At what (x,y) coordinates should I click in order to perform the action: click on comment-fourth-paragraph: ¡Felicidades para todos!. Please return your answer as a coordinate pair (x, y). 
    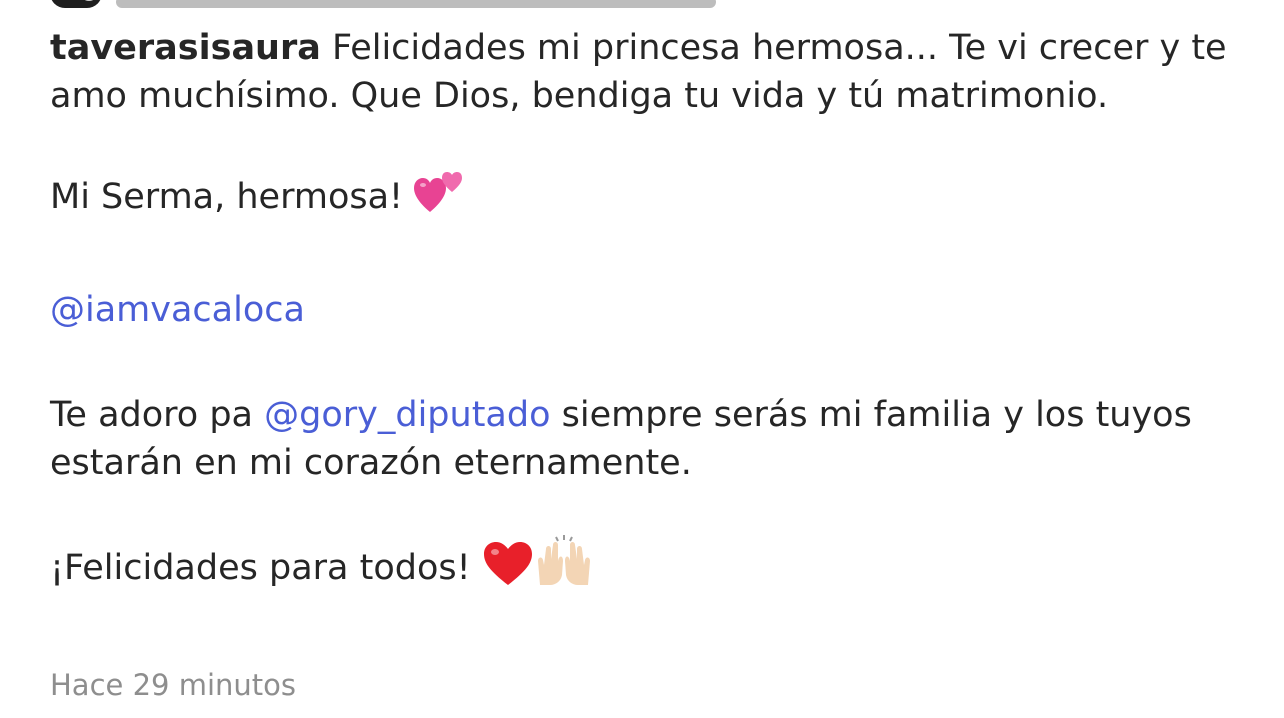
    Looking at the image, I should click on (650, 567).